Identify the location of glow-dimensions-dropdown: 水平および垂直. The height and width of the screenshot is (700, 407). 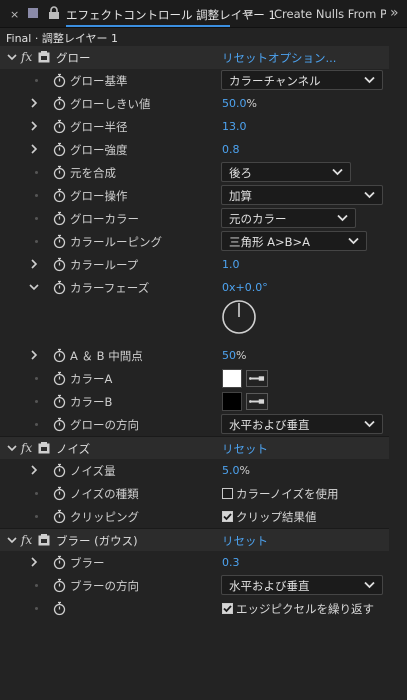
(302, 424).